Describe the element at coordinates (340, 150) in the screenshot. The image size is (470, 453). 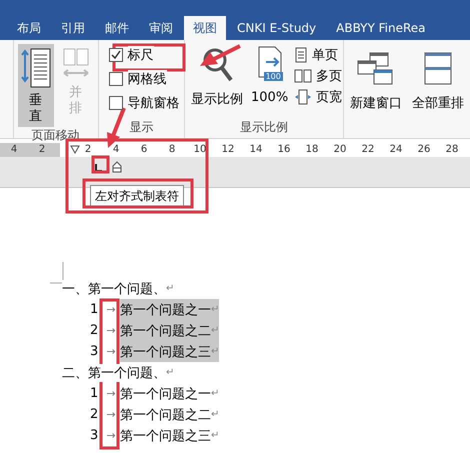
I see `ruler-number: 20` at that location.